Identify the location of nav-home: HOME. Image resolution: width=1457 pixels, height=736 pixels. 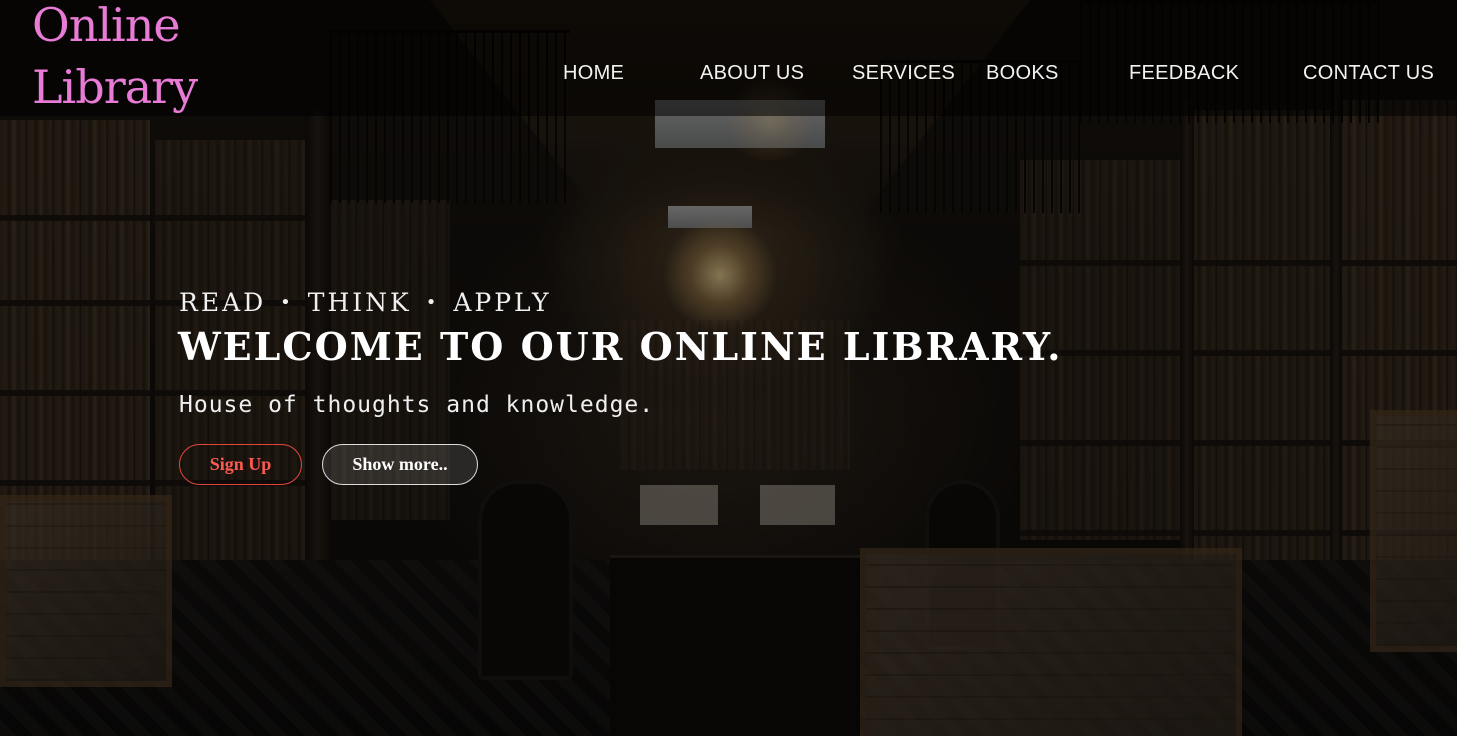
(593, 73).